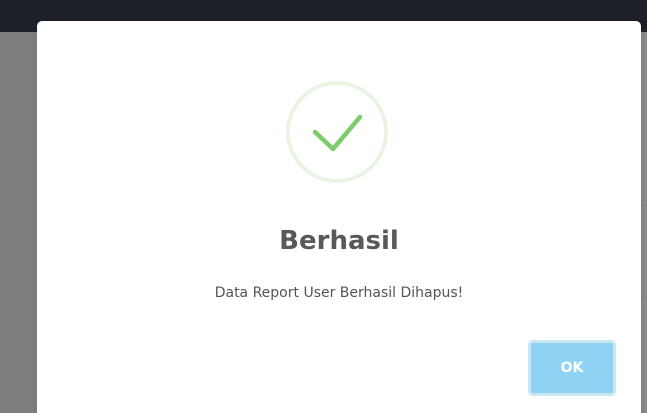 The image size is (647, 413). I want to click on page-sidebar-area, so click(18, 222).